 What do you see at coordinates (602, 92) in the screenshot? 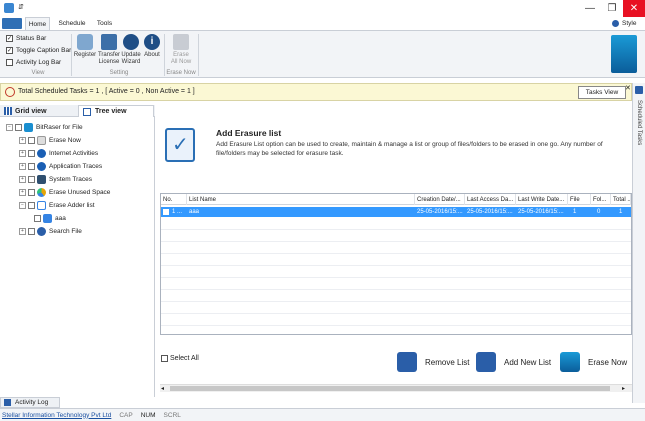
I see `tasks-view-button: Tasks View` at bounding box center [602, 92].